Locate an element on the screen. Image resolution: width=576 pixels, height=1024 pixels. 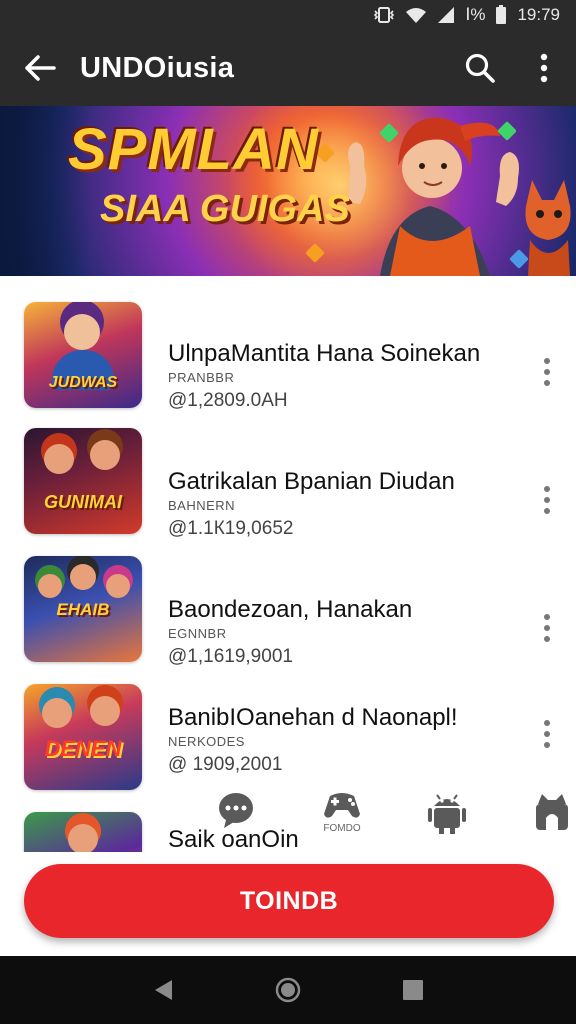
lock-icon is located at coordinates (552, 812).